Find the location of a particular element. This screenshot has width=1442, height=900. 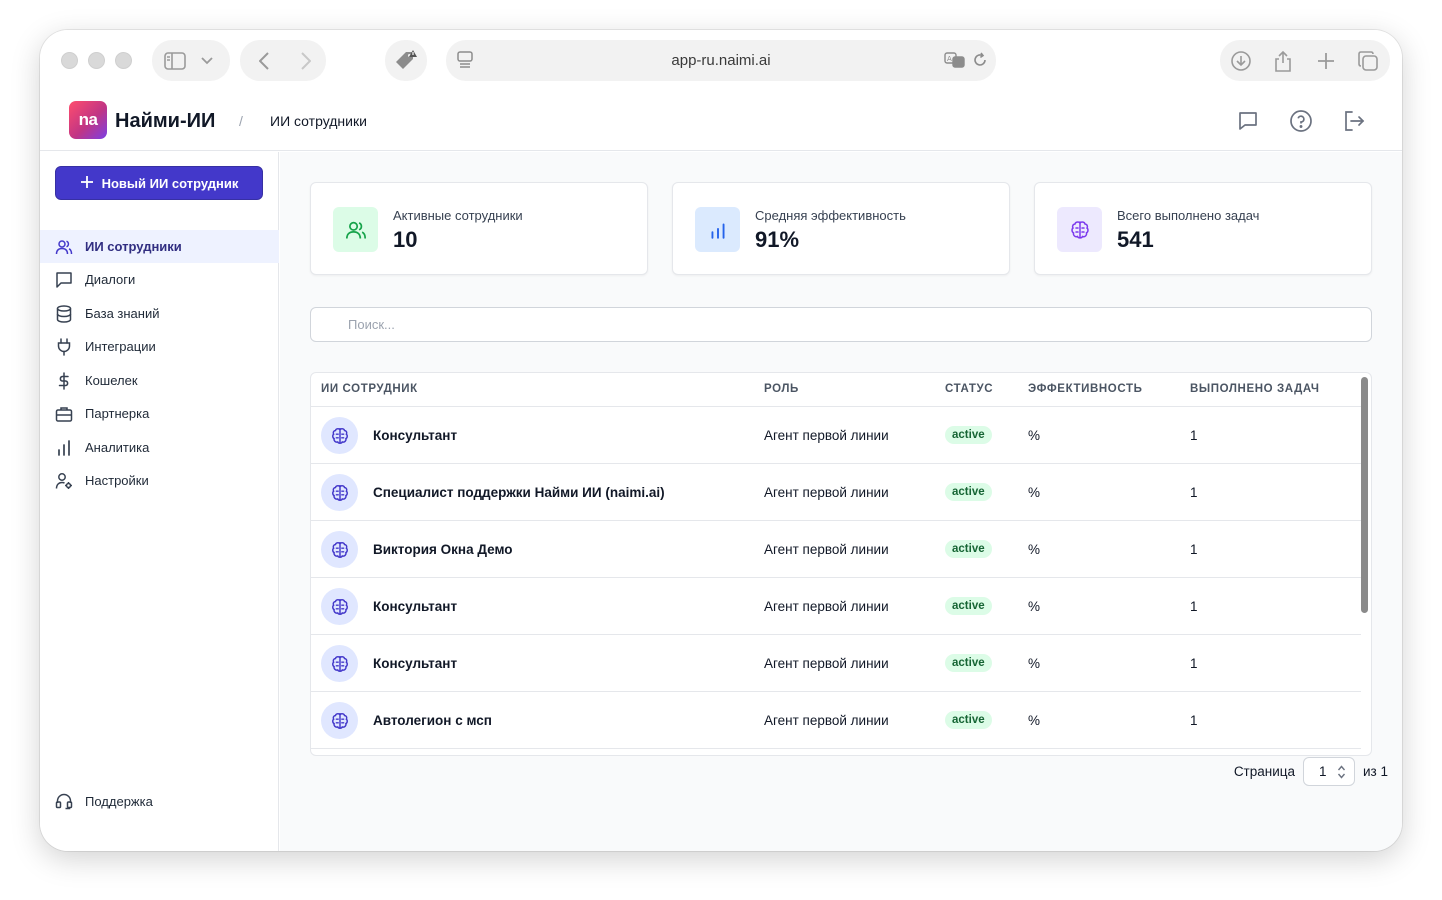

sidebar-item-label: Аналитика is located at coordinates (117, 447).